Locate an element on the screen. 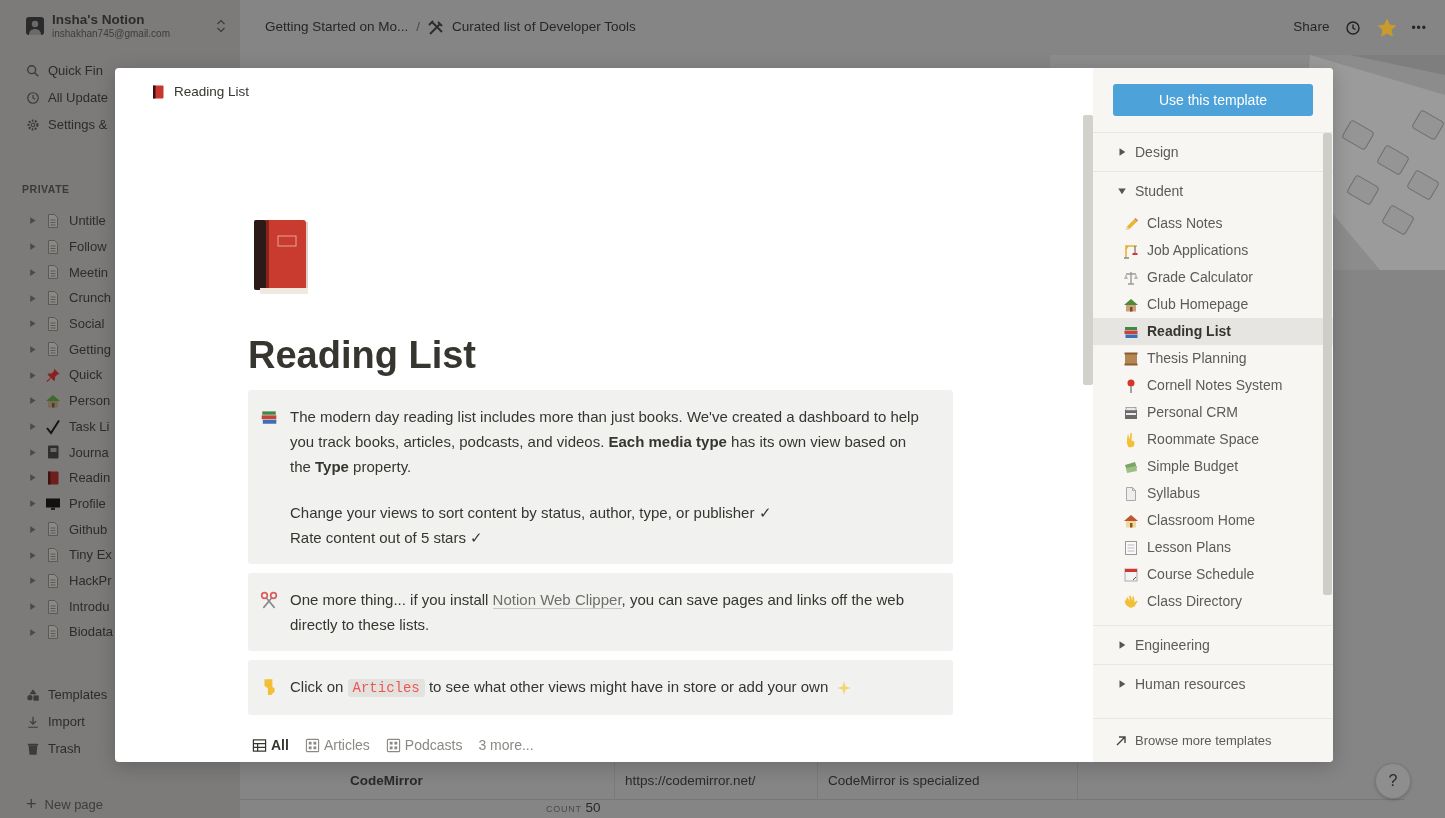 The image size is (1445, 818). callout-text: Rate content out of 5 stars ✓ is located at coordinates (387, 538).